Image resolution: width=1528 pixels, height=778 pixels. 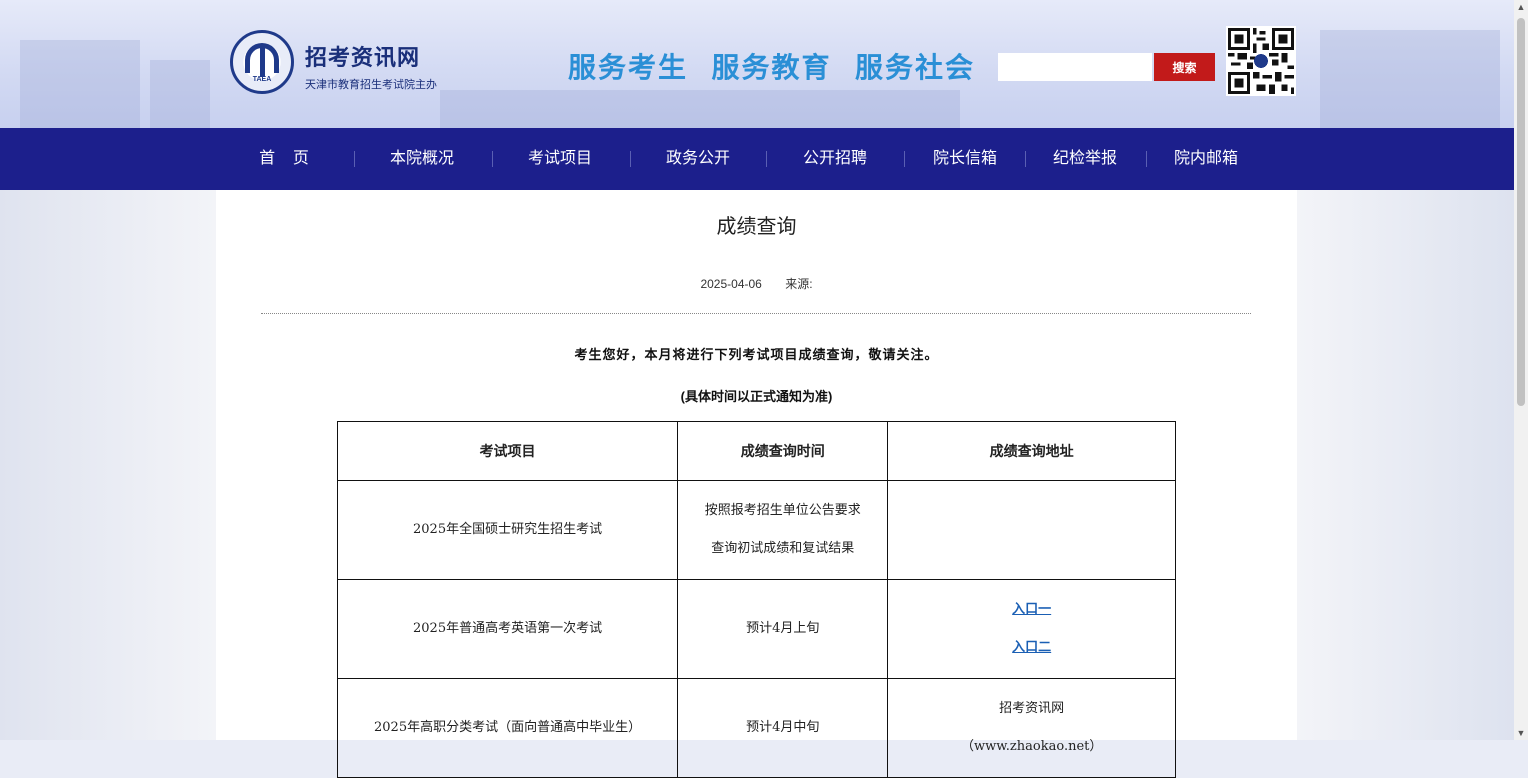 I want to click on column-header-project: 考试项目, so click(x=507, y=451).